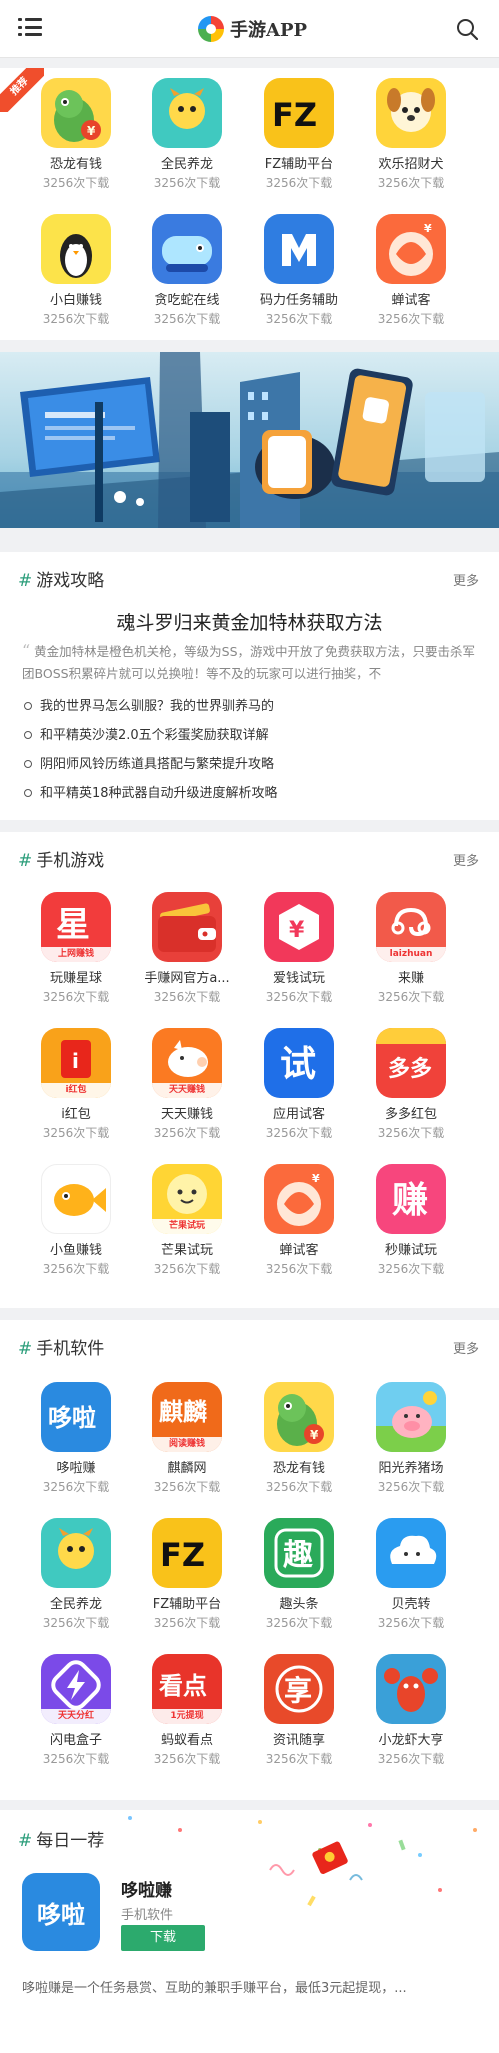 The height and width of the screenshot is (2053, 499). I want to click on games-app-item: 多多 多多红包 3256次下载, so click(411, 1084).